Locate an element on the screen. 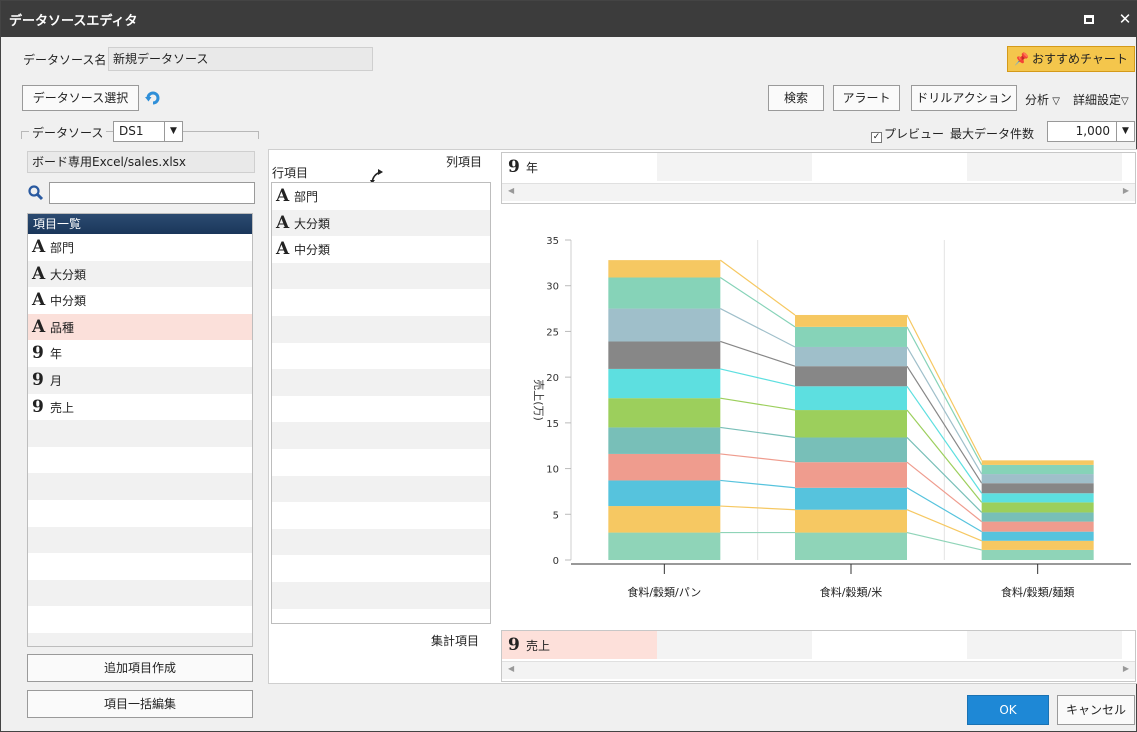 The width and height of the screenshot is (1137, 732). max-rows-select: 1,000 ▼ is located at coordinates (1091, 131).